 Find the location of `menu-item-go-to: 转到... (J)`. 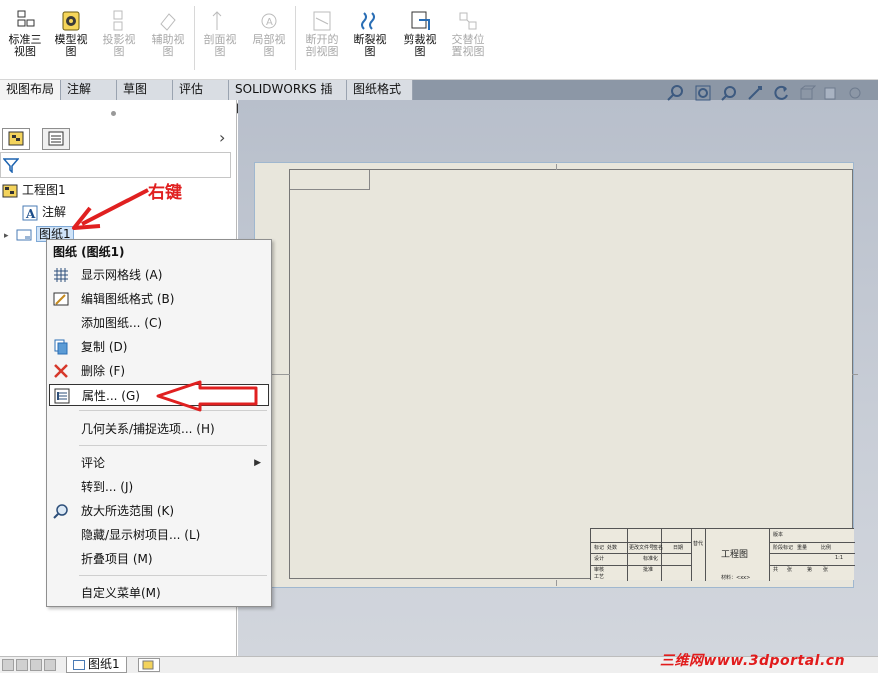

menu-item-go-to: 转到... (J) is located at coordinates (159, 487).